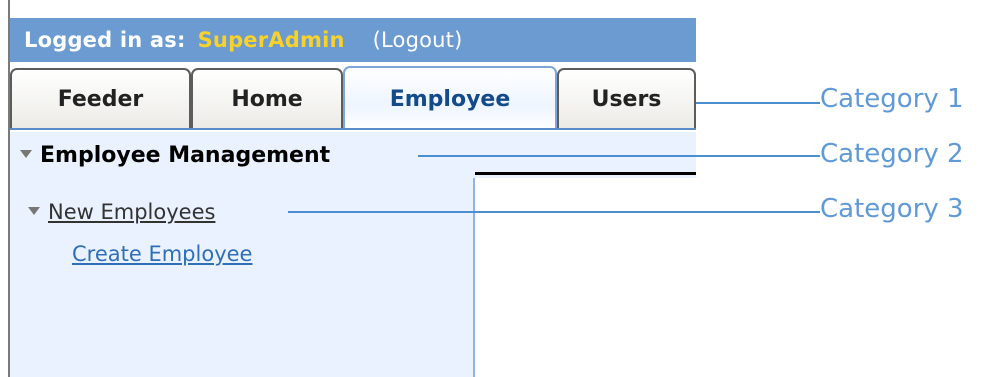  I want to click on tab-feeder: Feeder, so click(100, 98).